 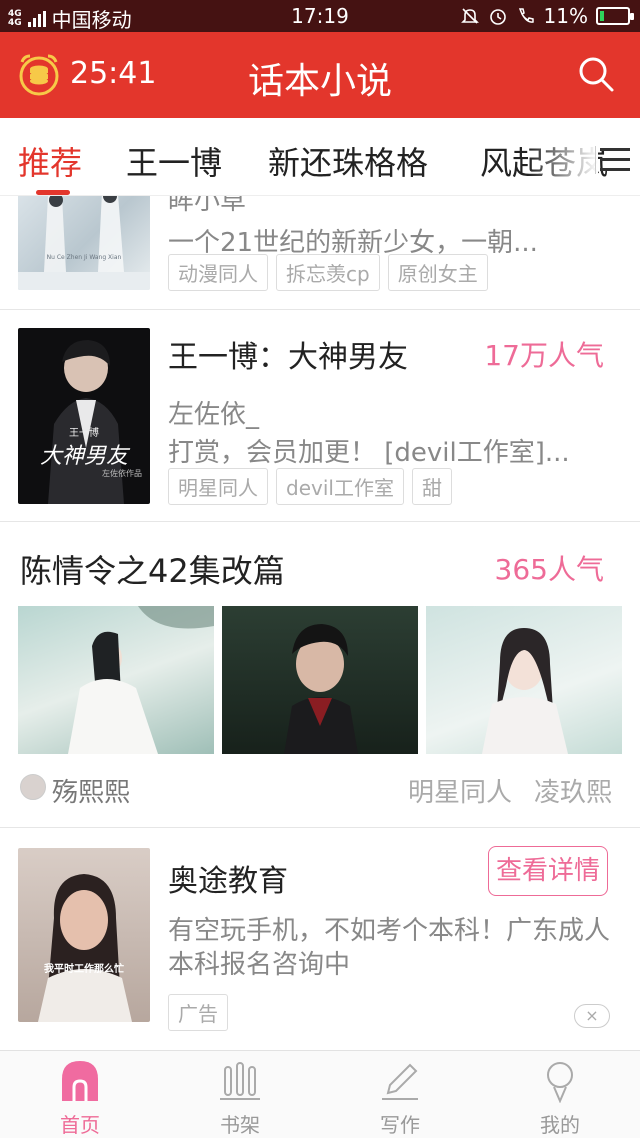 I want to click on nav-profile: 我的, so click(x=560, y=1098).